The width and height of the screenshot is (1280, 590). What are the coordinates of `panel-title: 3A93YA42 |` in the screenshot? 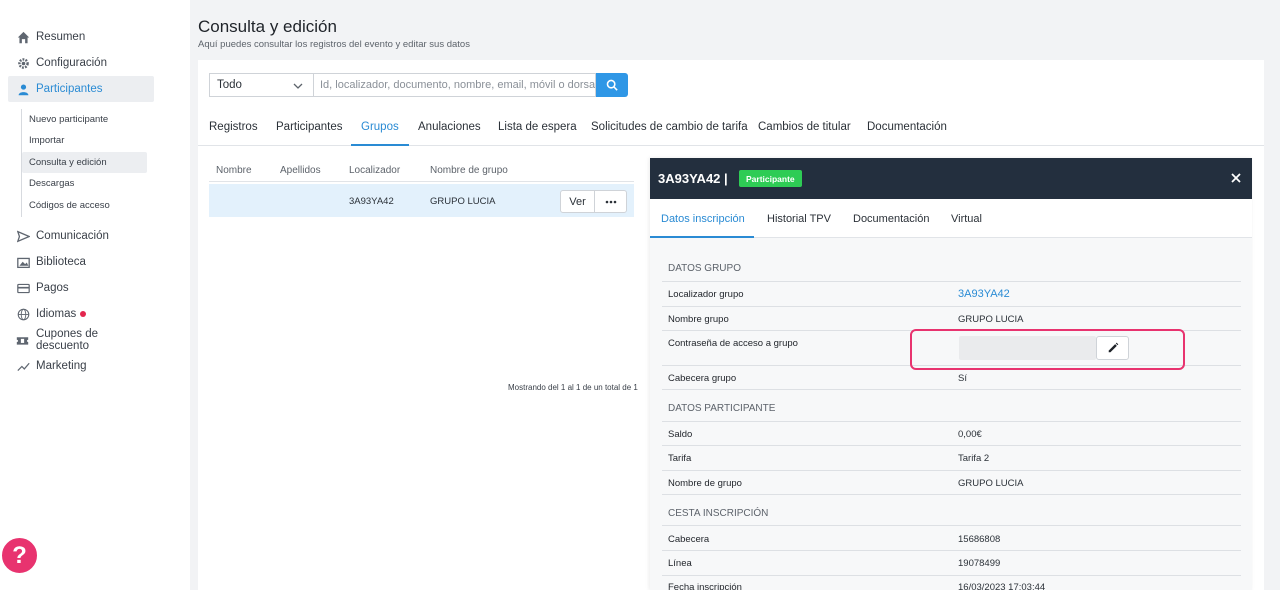 It's located at (693, 178).